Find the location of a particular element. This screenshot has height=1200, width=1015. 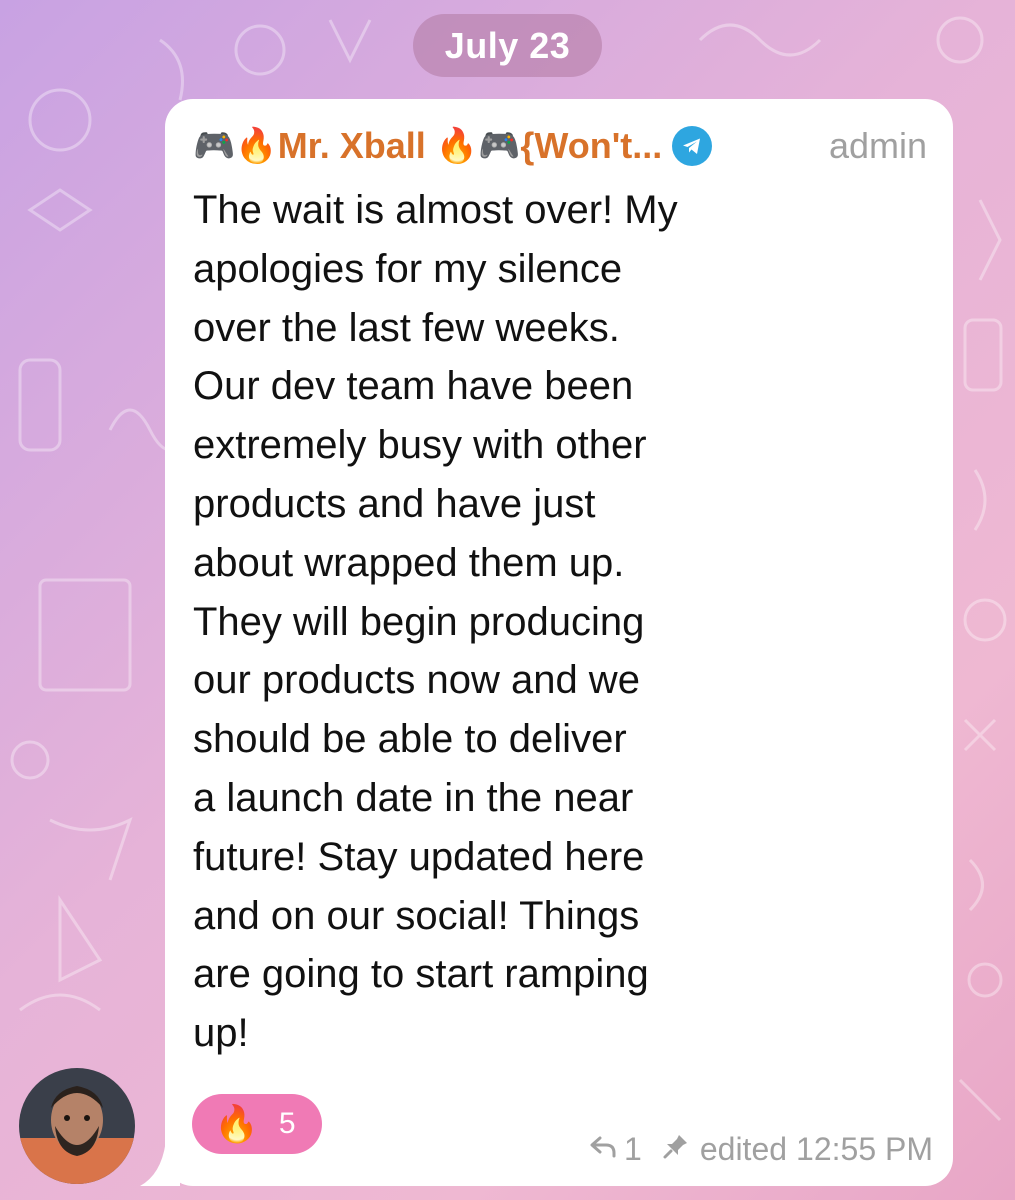

message-line: future! Stay updated here is located at coordinates (419, 856).